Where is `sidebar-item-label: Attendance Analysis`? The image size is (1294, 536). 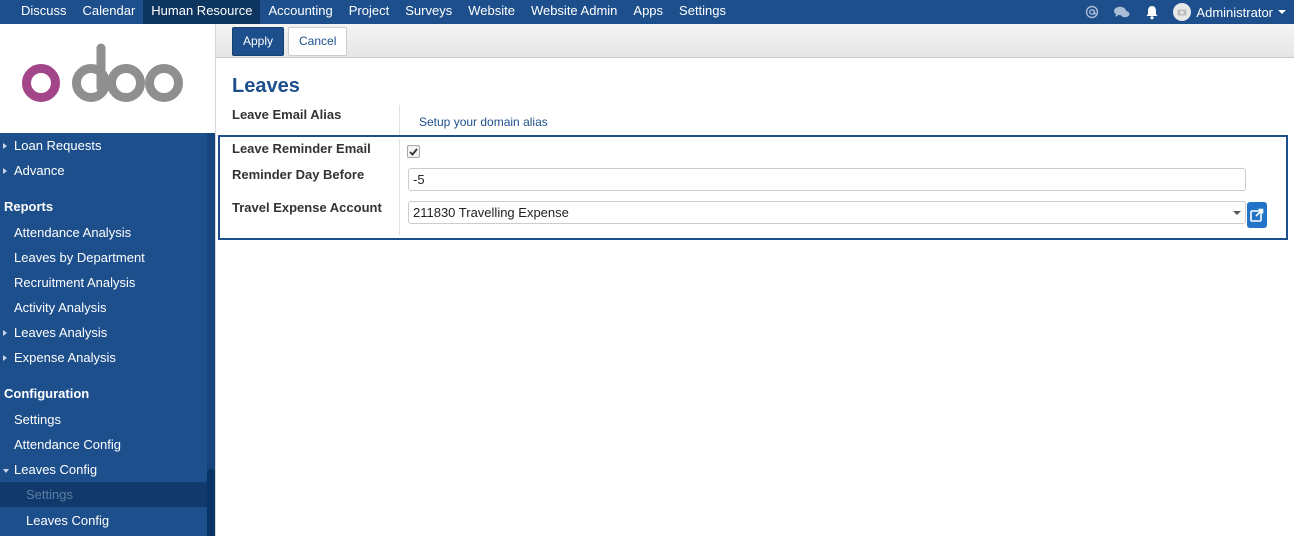
sidebar-item-label: Attendance Analysis is located at coordinates (73, 232).